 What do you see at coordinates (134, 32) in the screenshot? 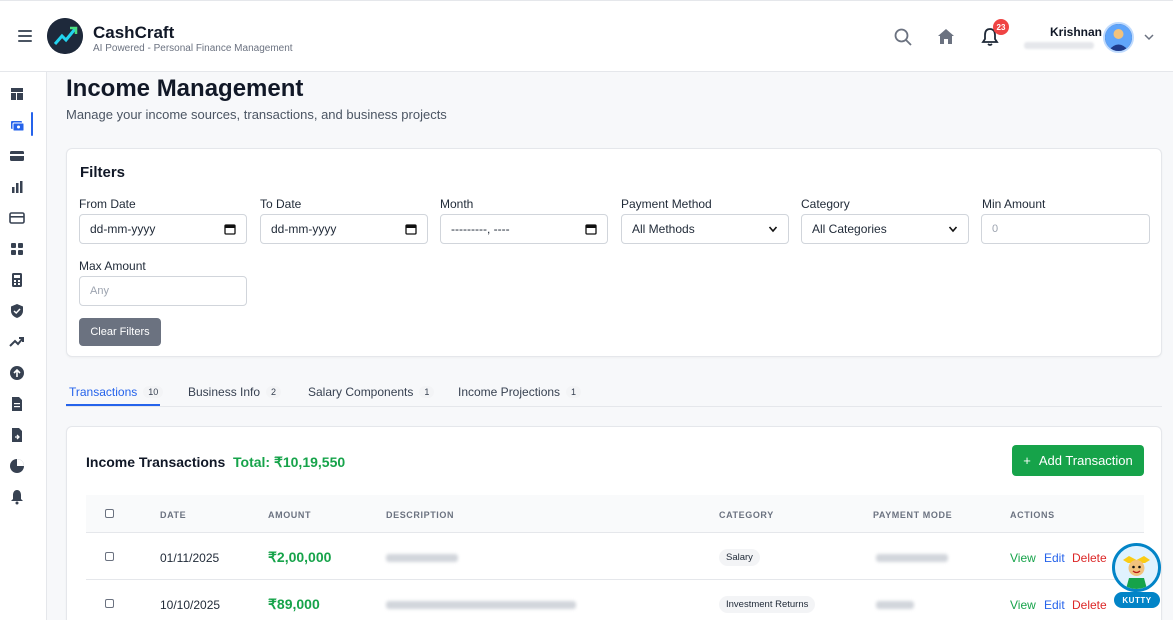
I see `brand-name: CashCraft` at bounding box center [134, 32].